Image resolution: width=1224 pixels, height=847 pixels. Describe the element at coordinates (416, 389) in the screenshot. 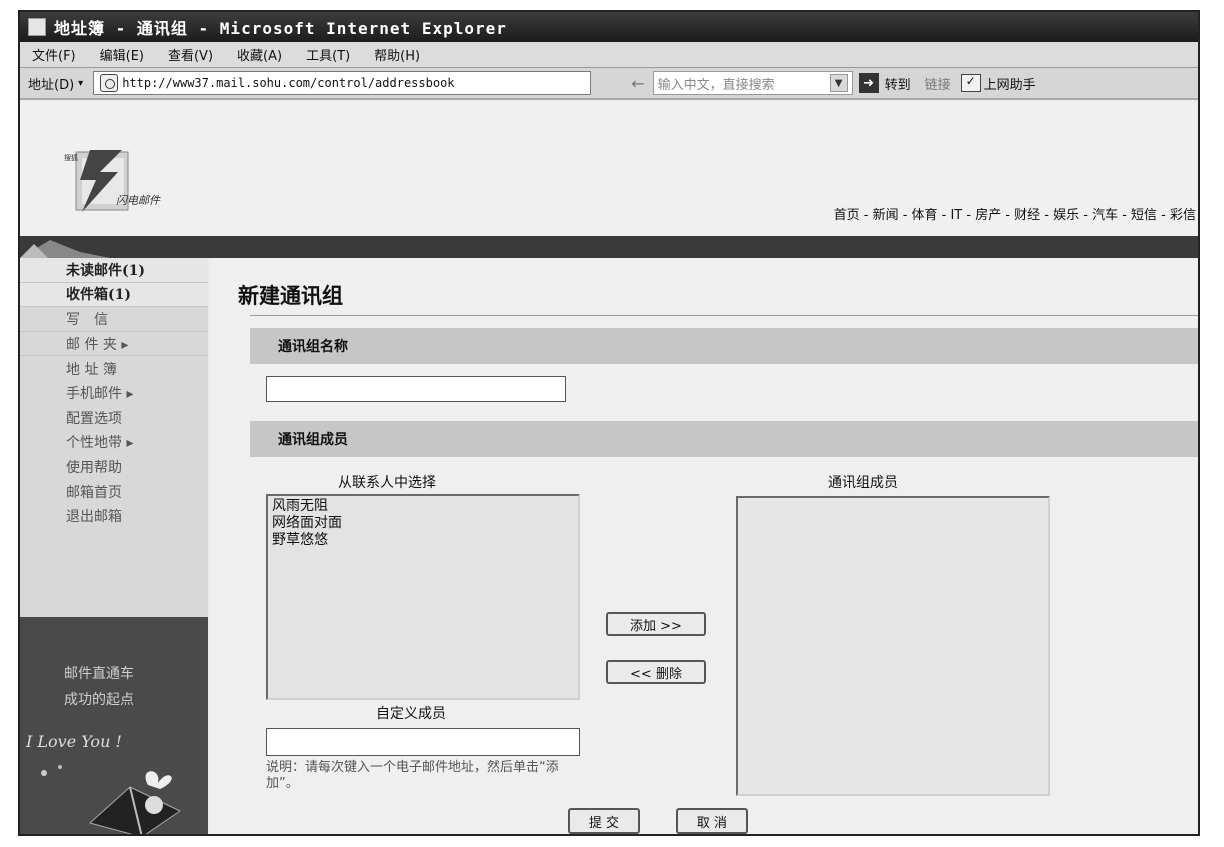

I see `group-name-input` at that location.